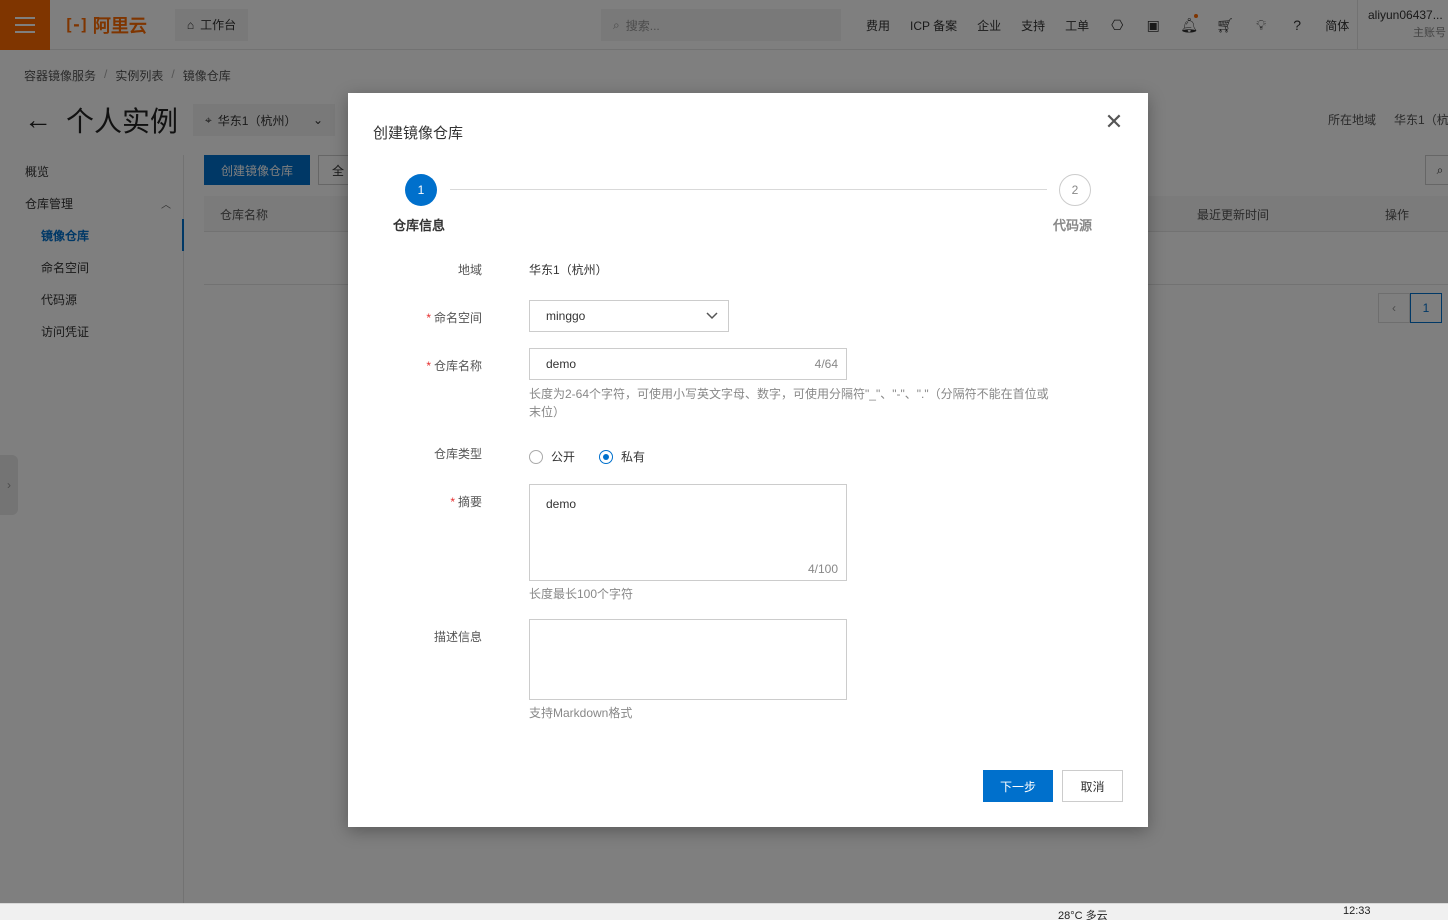 This screenshot has width=1448, height=920. What do you see at coordinates (445, 501) in the screenshot?
I see `summary-label: * 摘要` at bounding box center [445, 501].